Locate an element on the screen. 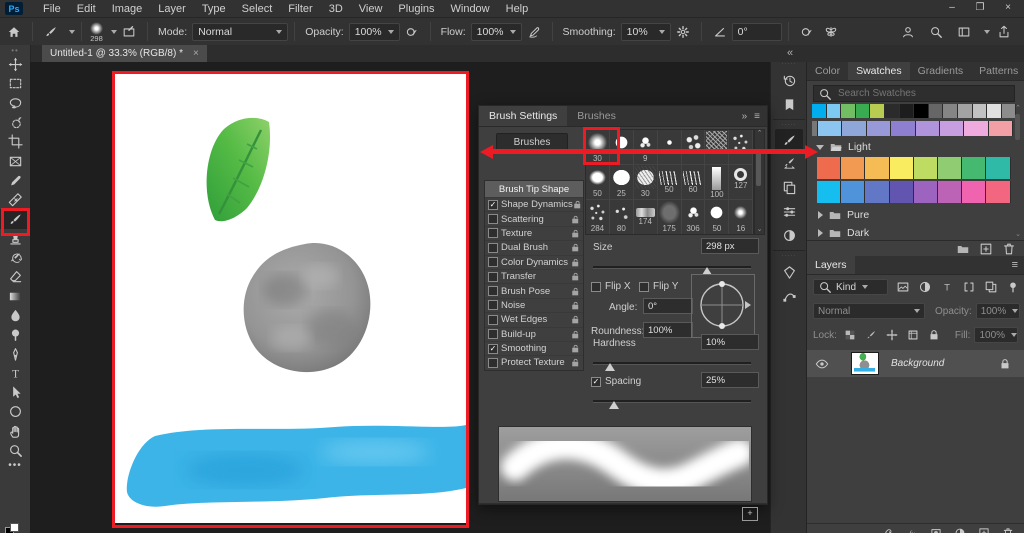 This screenshot has width=1024, height=533. delete-layer-icon is located at coordinates (1008, 530).